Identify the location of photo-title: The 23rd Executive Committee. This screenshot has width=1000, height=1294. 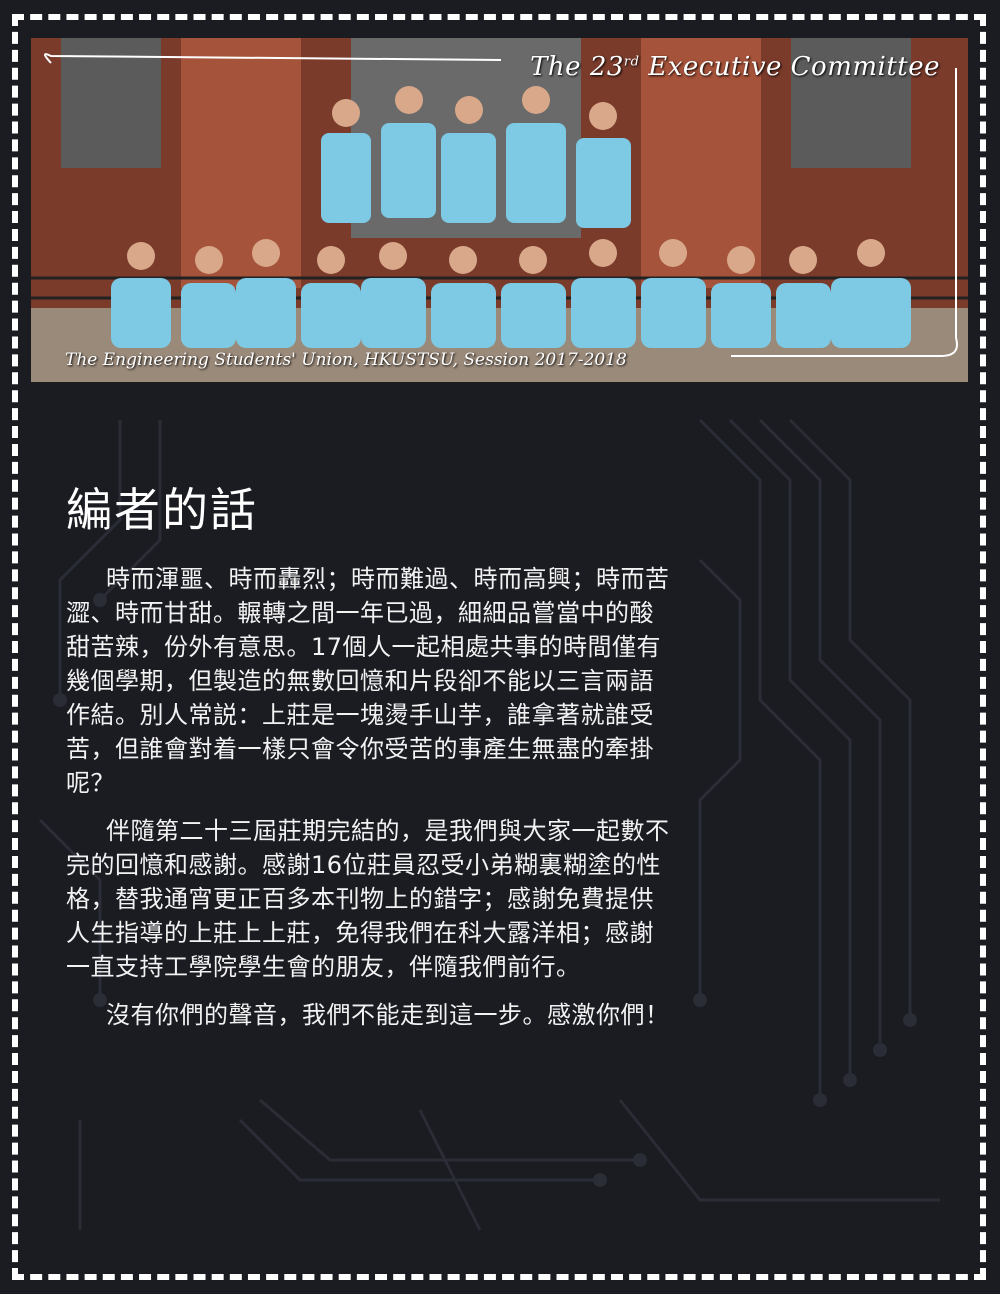
(735, 67).